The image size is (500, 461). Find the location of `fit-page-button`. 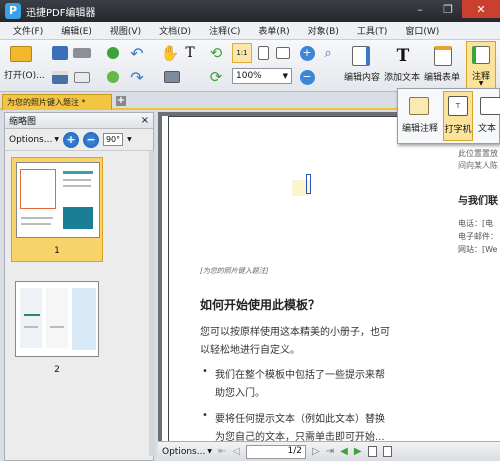

fit-page-button is located at coordinates (263, 53).